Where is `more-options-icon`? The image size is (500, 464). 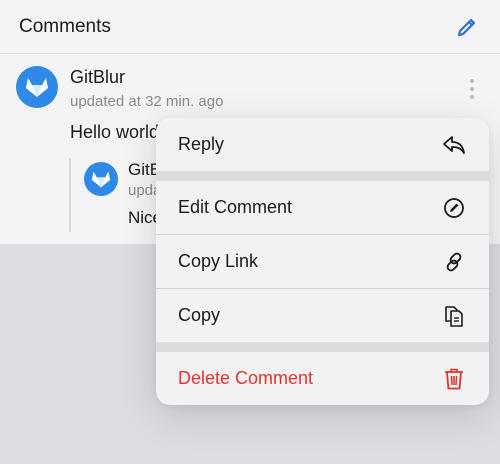
more-options-icon is located at coordinates (472, 91).